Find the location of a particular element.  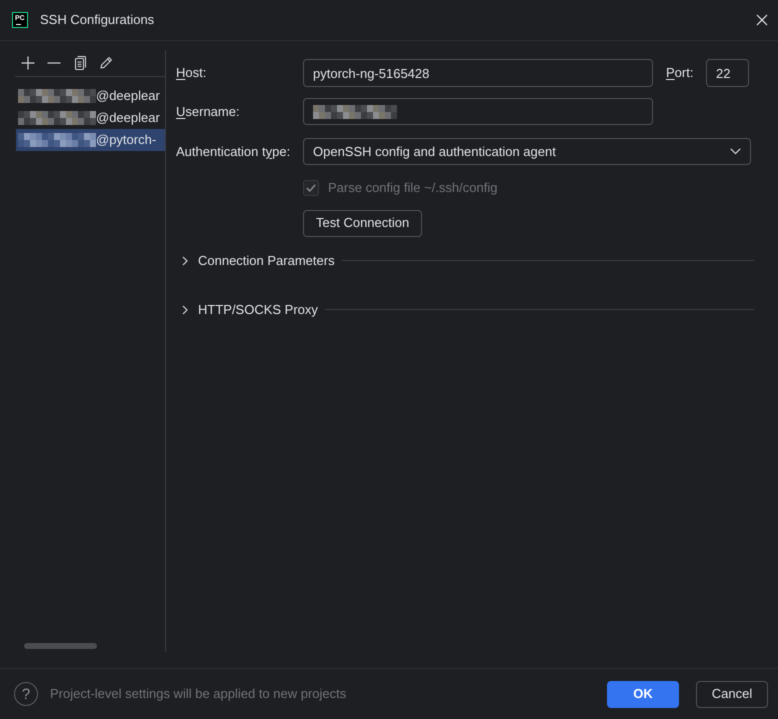

section-header: Connection Parameters is located at coordinates (255, 260).